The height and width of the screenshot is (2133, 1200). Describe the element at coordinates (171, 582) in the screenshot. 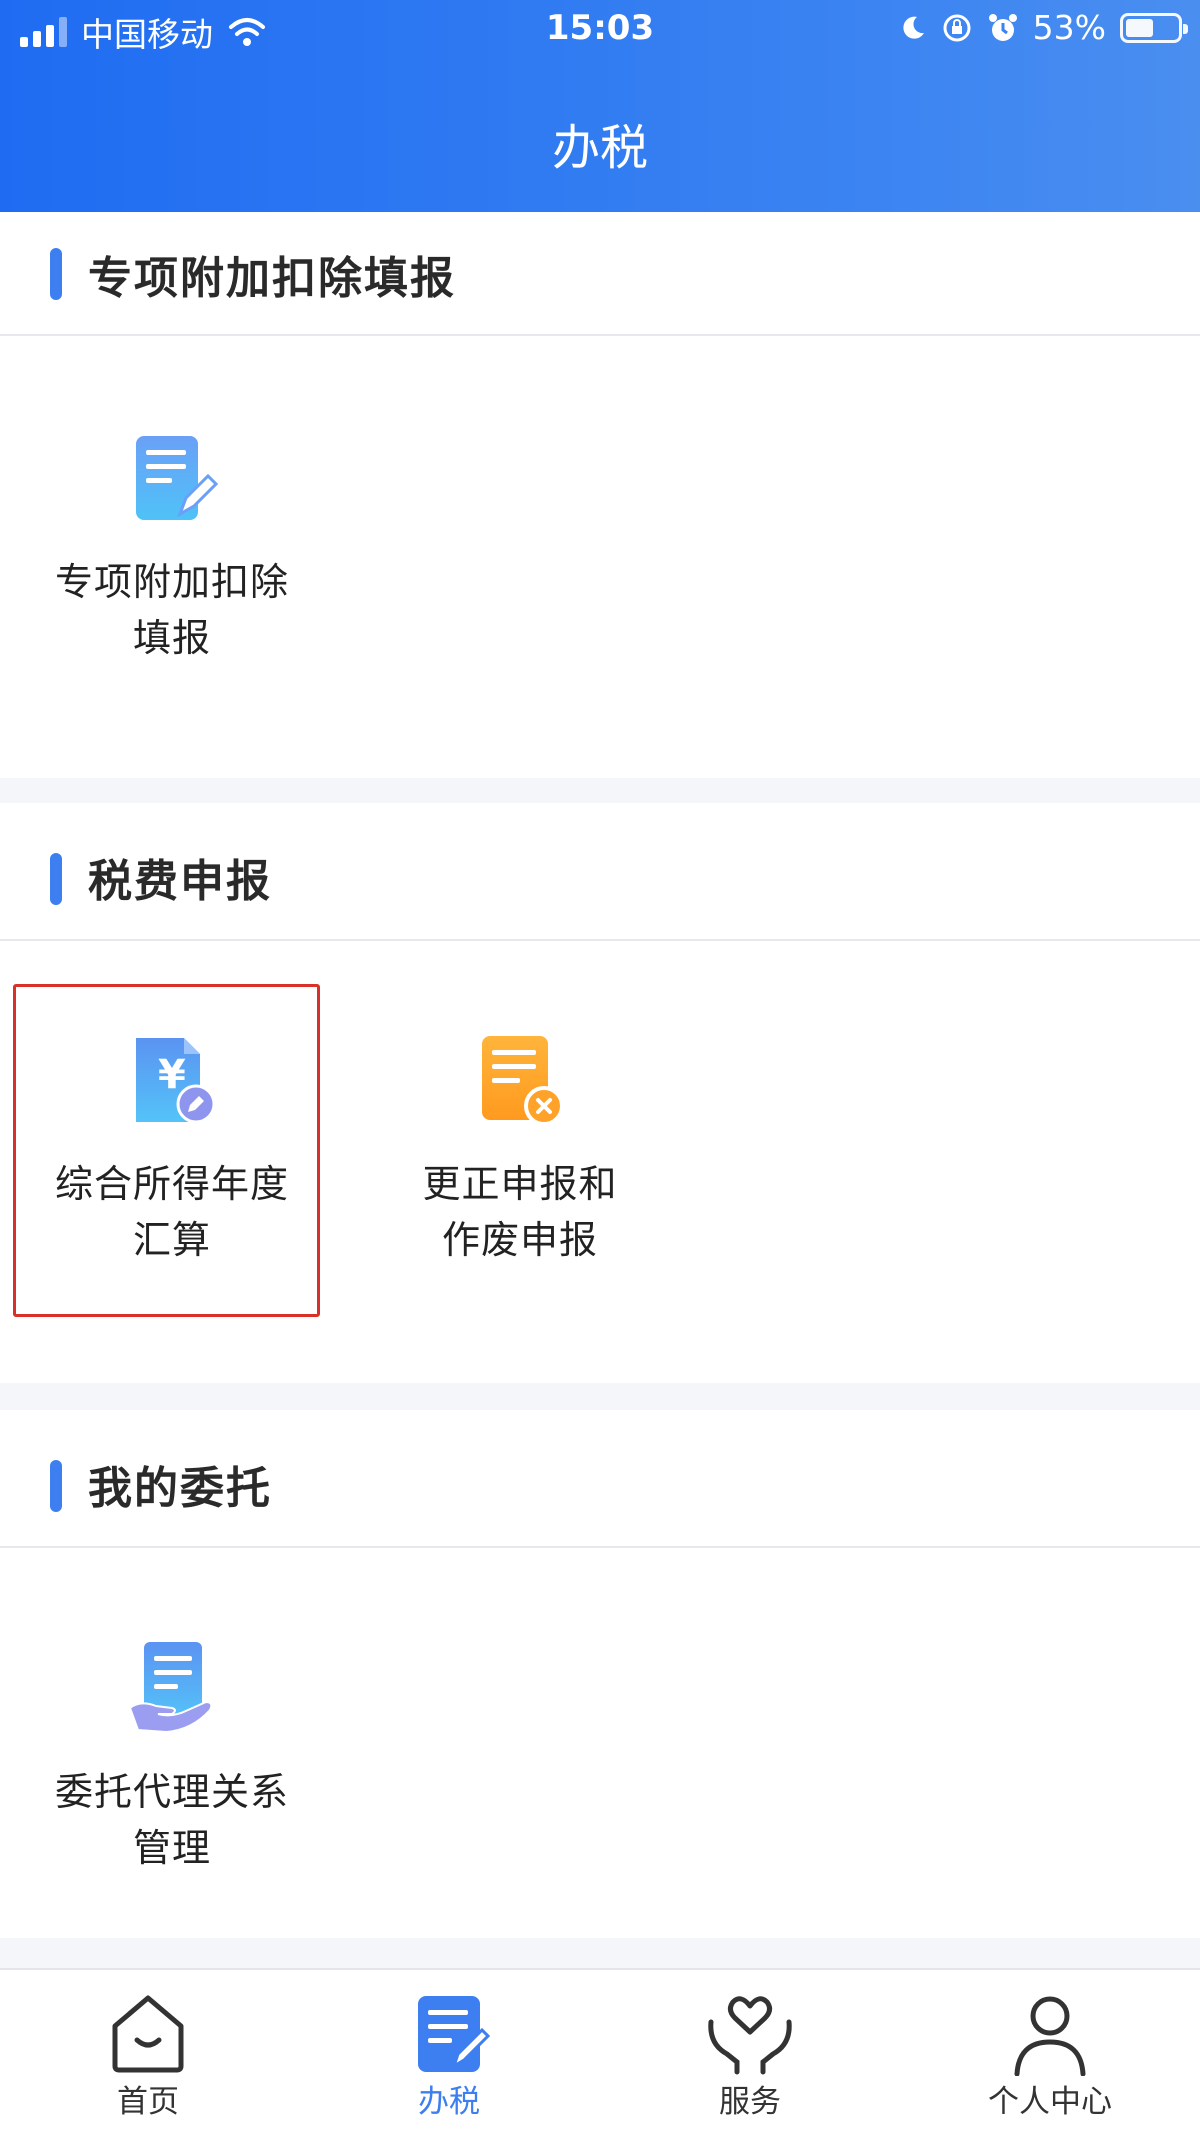

I see `tile-label-line1: 专项附加扣除` at that location.